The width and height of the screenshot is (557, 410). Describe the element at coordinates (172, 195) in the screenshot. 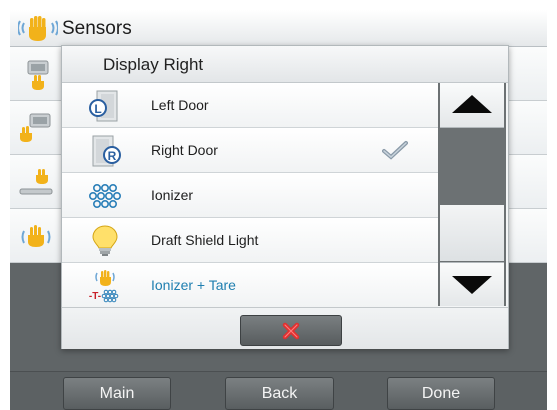

I see `item-label: Ionizer` at that location.